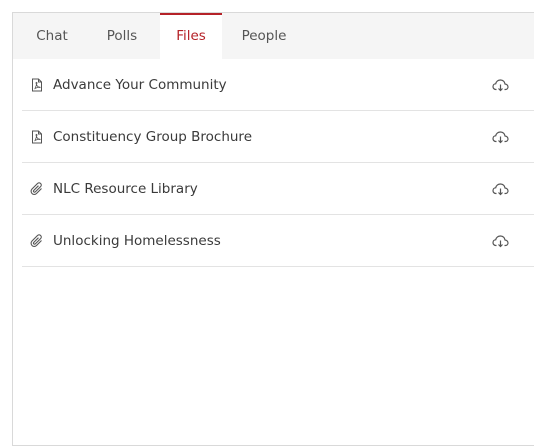 This screenshot has height=446, width=534. I want to click on tab-people: People, so click(264, 36).